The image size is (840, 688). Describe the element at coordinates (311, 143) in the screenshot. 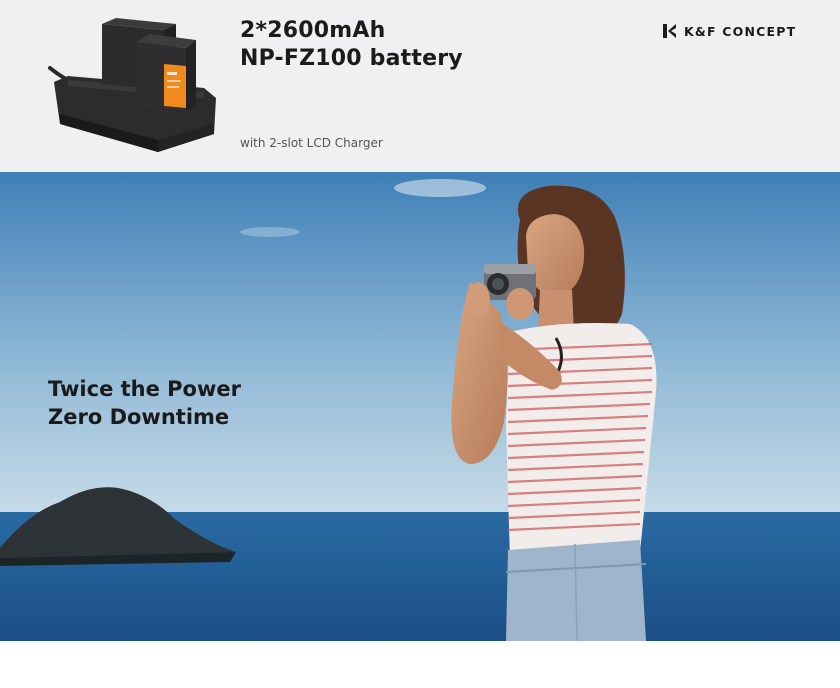

I see `product-subtitle: with 2-slot LCD Charger` at that location.